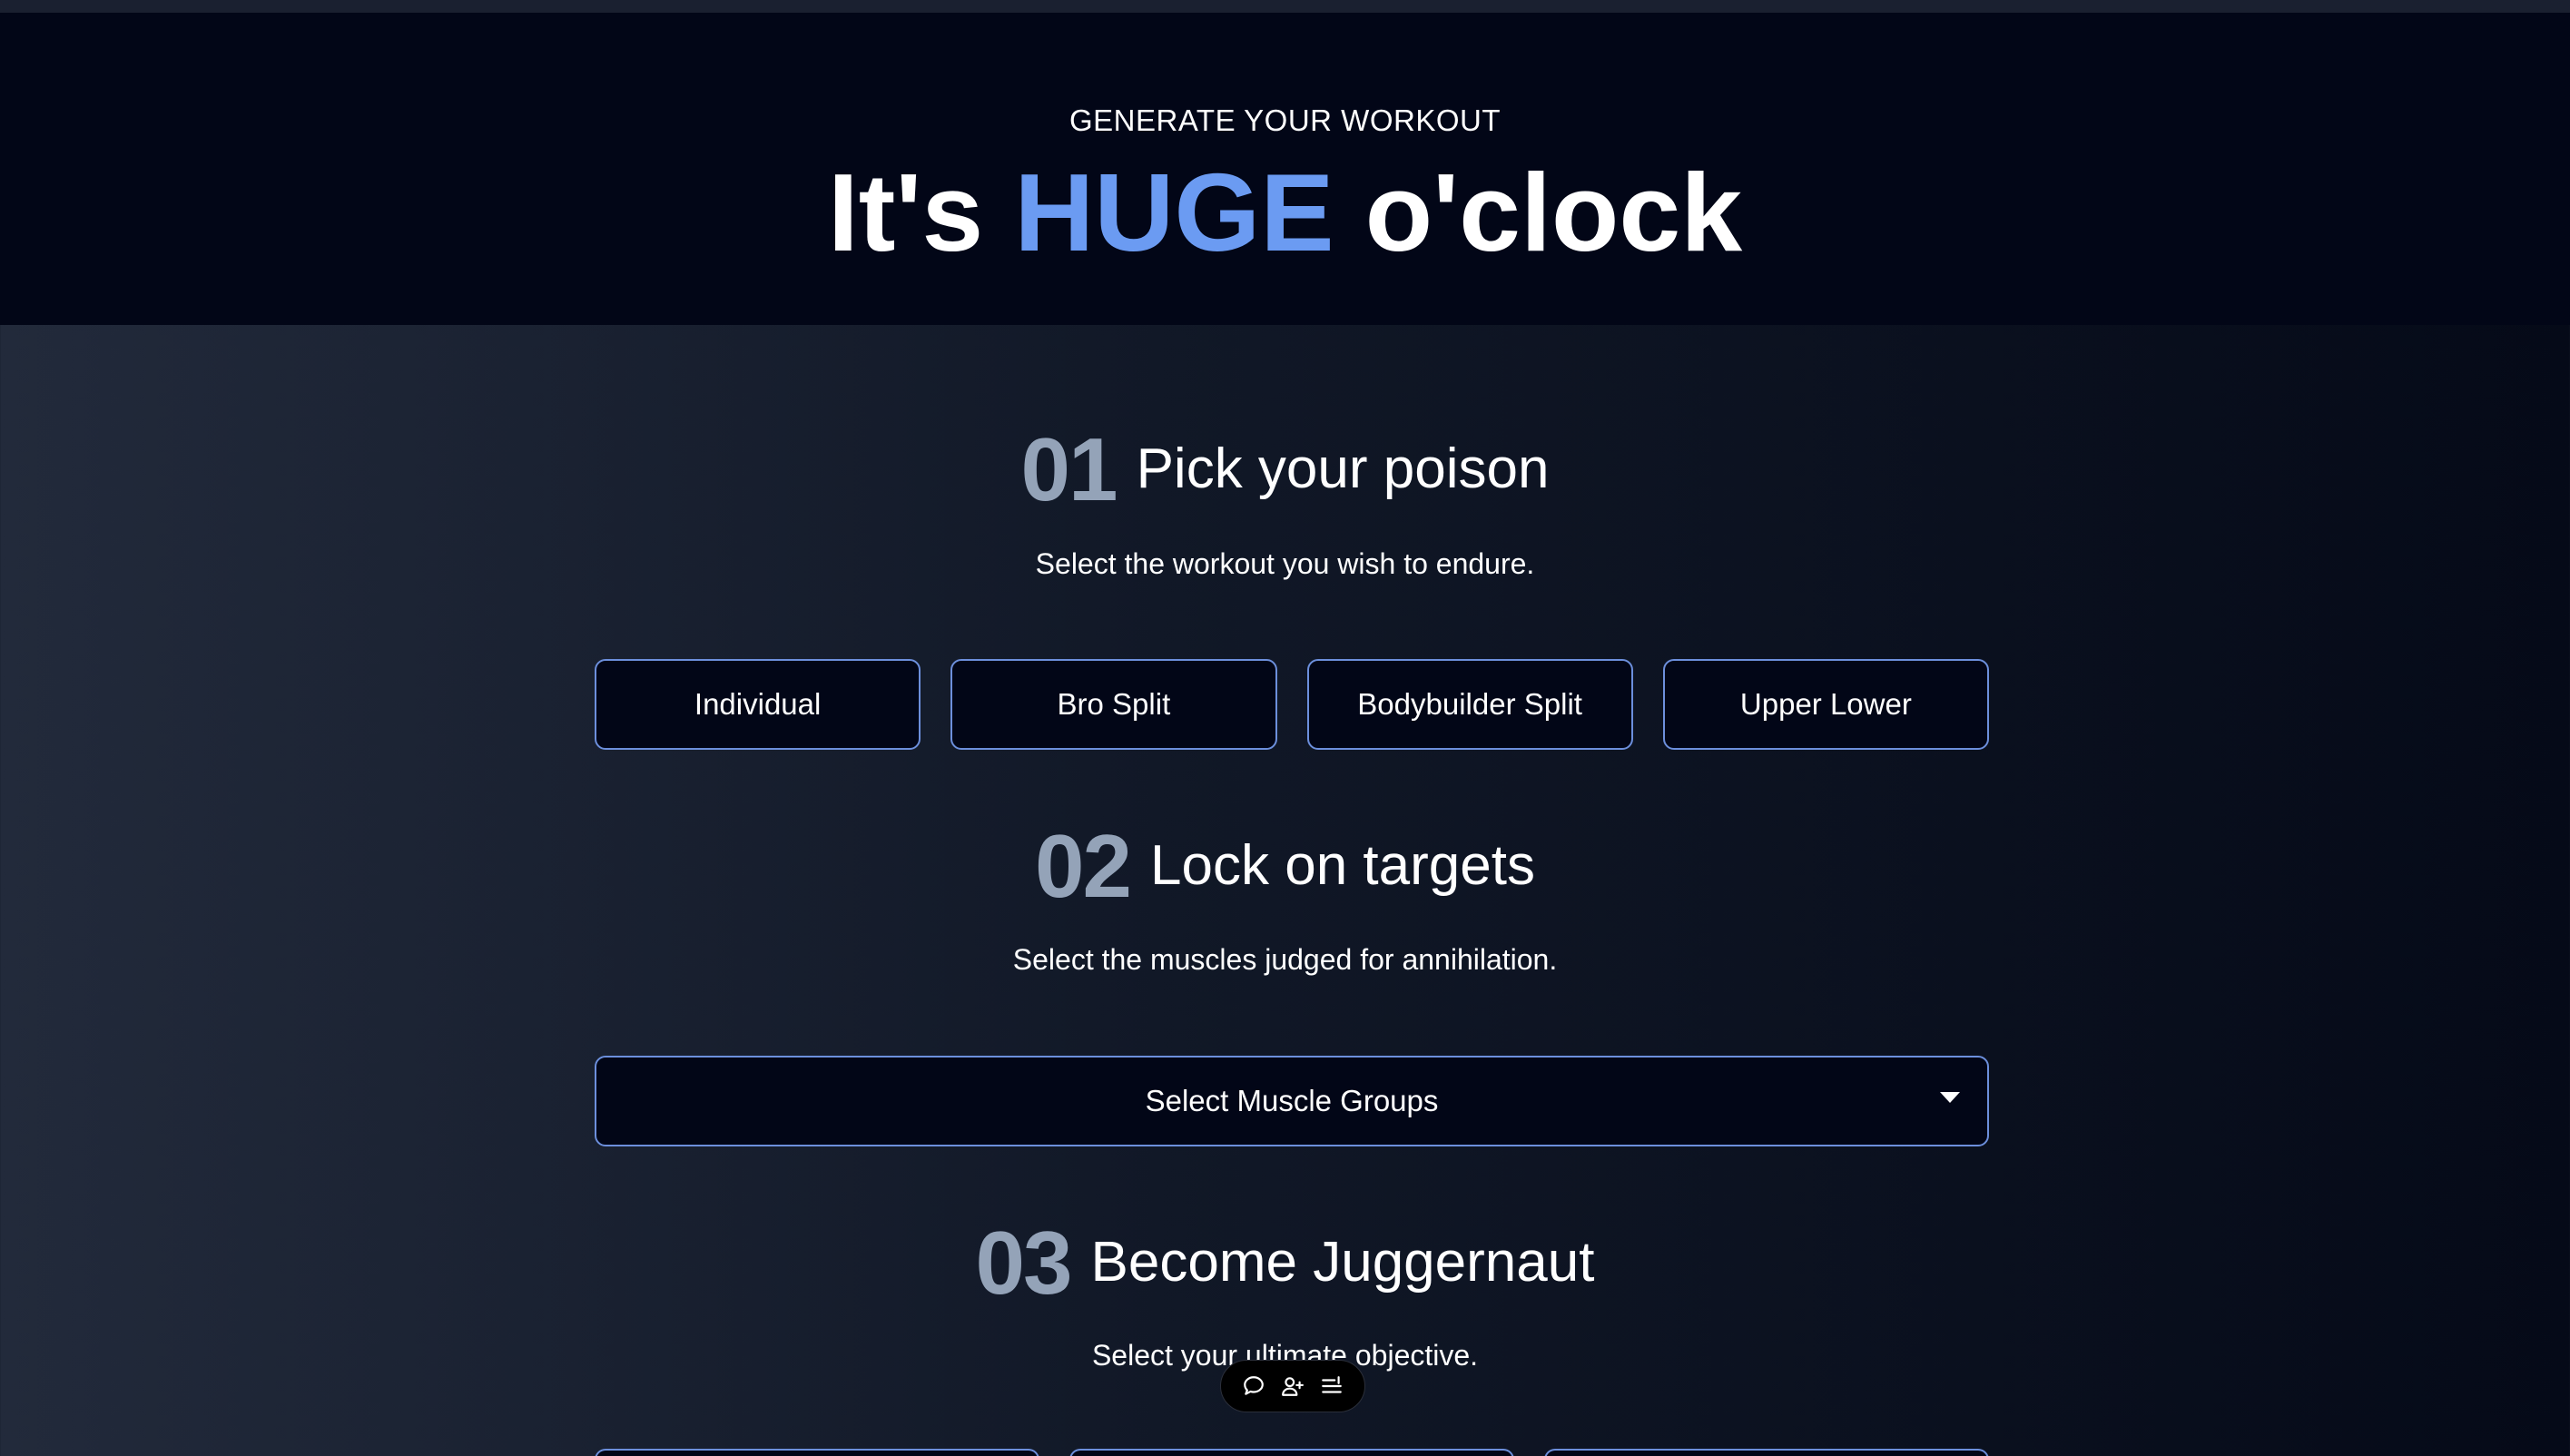 Image resolution: width=2570 pixels, height=1456 pixels. What do you see at coordinates (1343, 469) in the screenshot?
I see `section-title: Pick your poison` at bounding box center [1343, 469].